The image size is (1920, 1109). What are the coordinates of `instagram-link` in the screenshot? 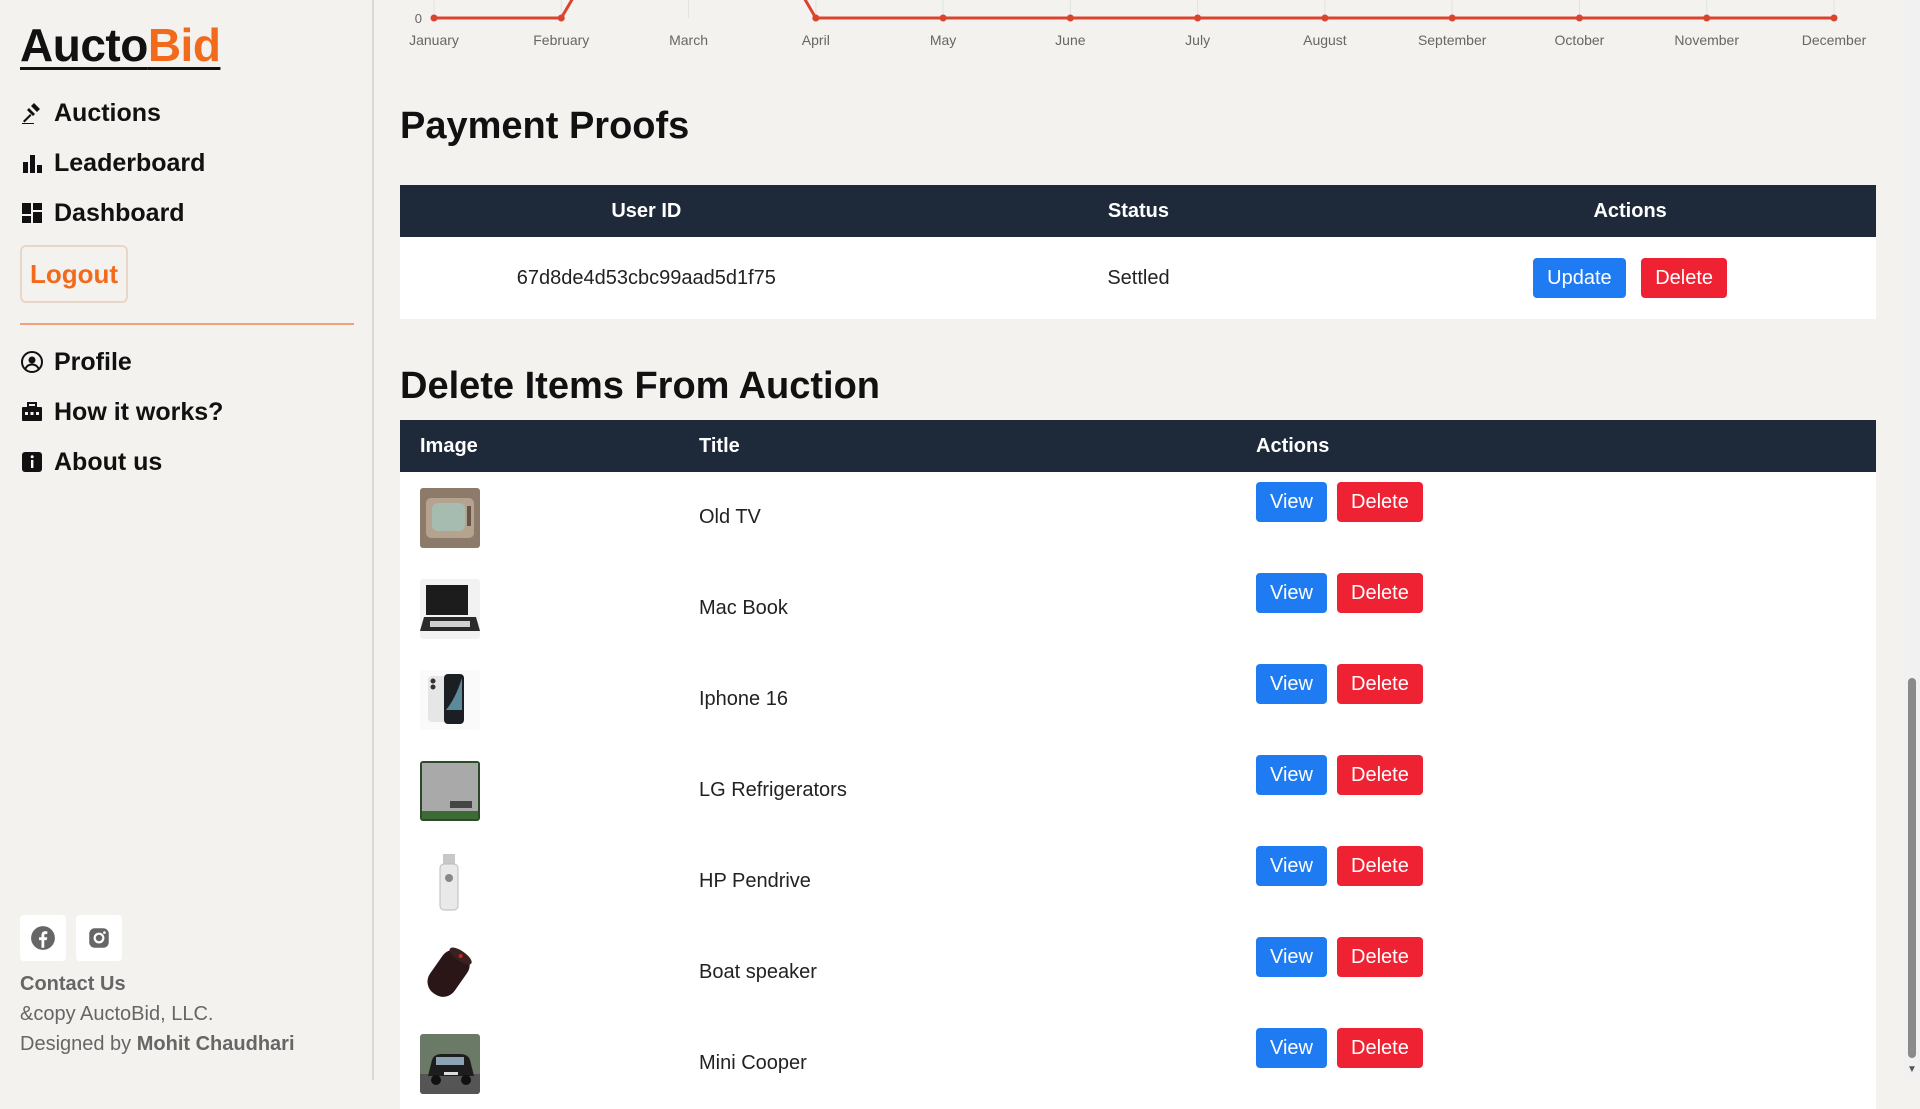 It's located at (99, 938).